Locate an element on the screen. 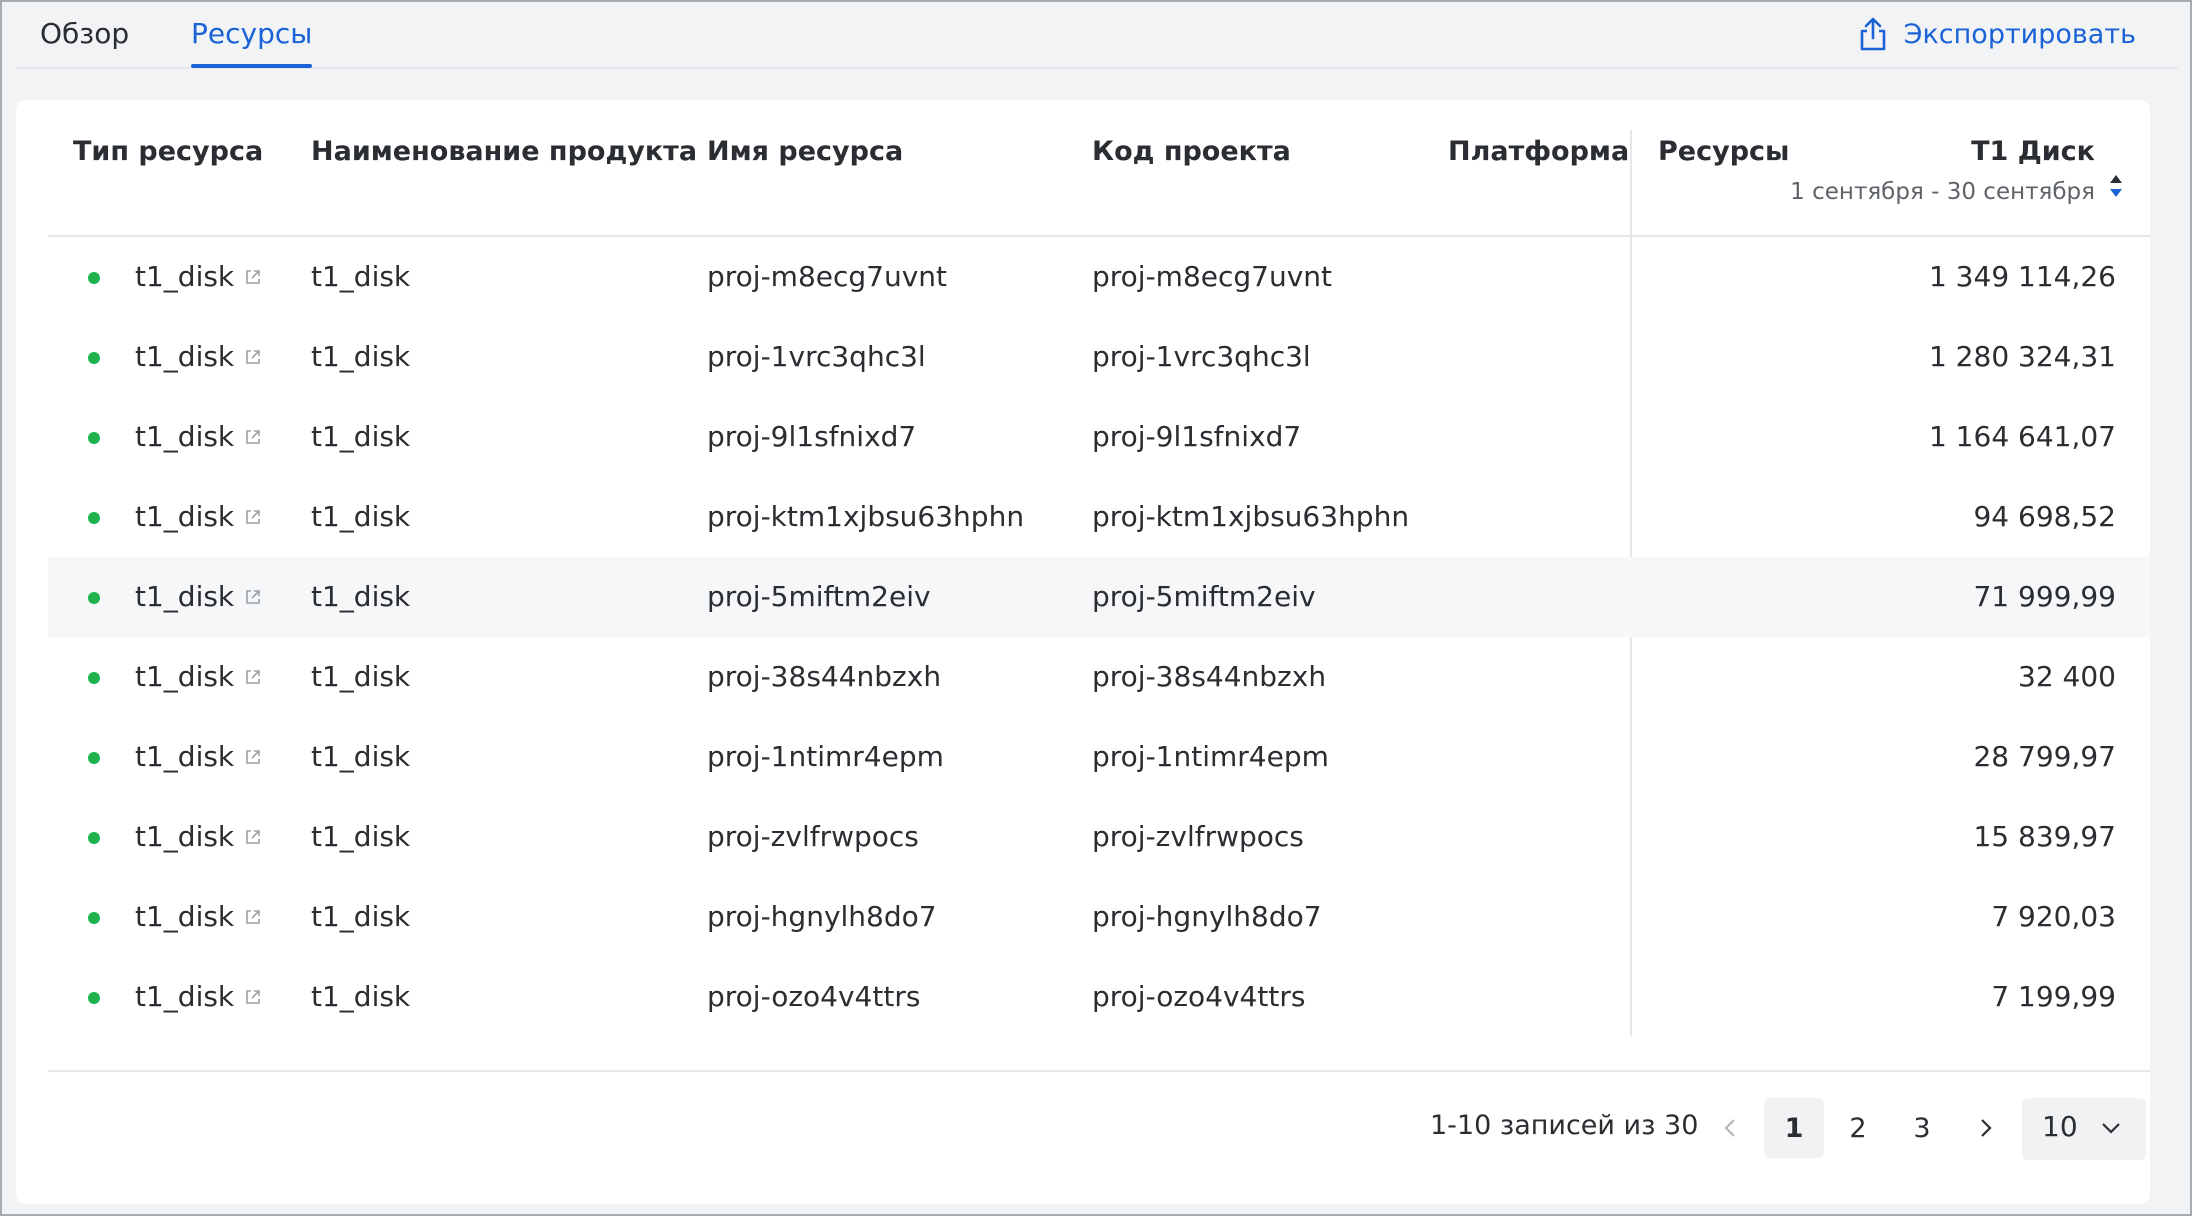 Image resolution: width=2192 pixels, height=1216 pixels. cell-project-code: proj-zvlfrwpocs is located at coordinates (1198, 836).